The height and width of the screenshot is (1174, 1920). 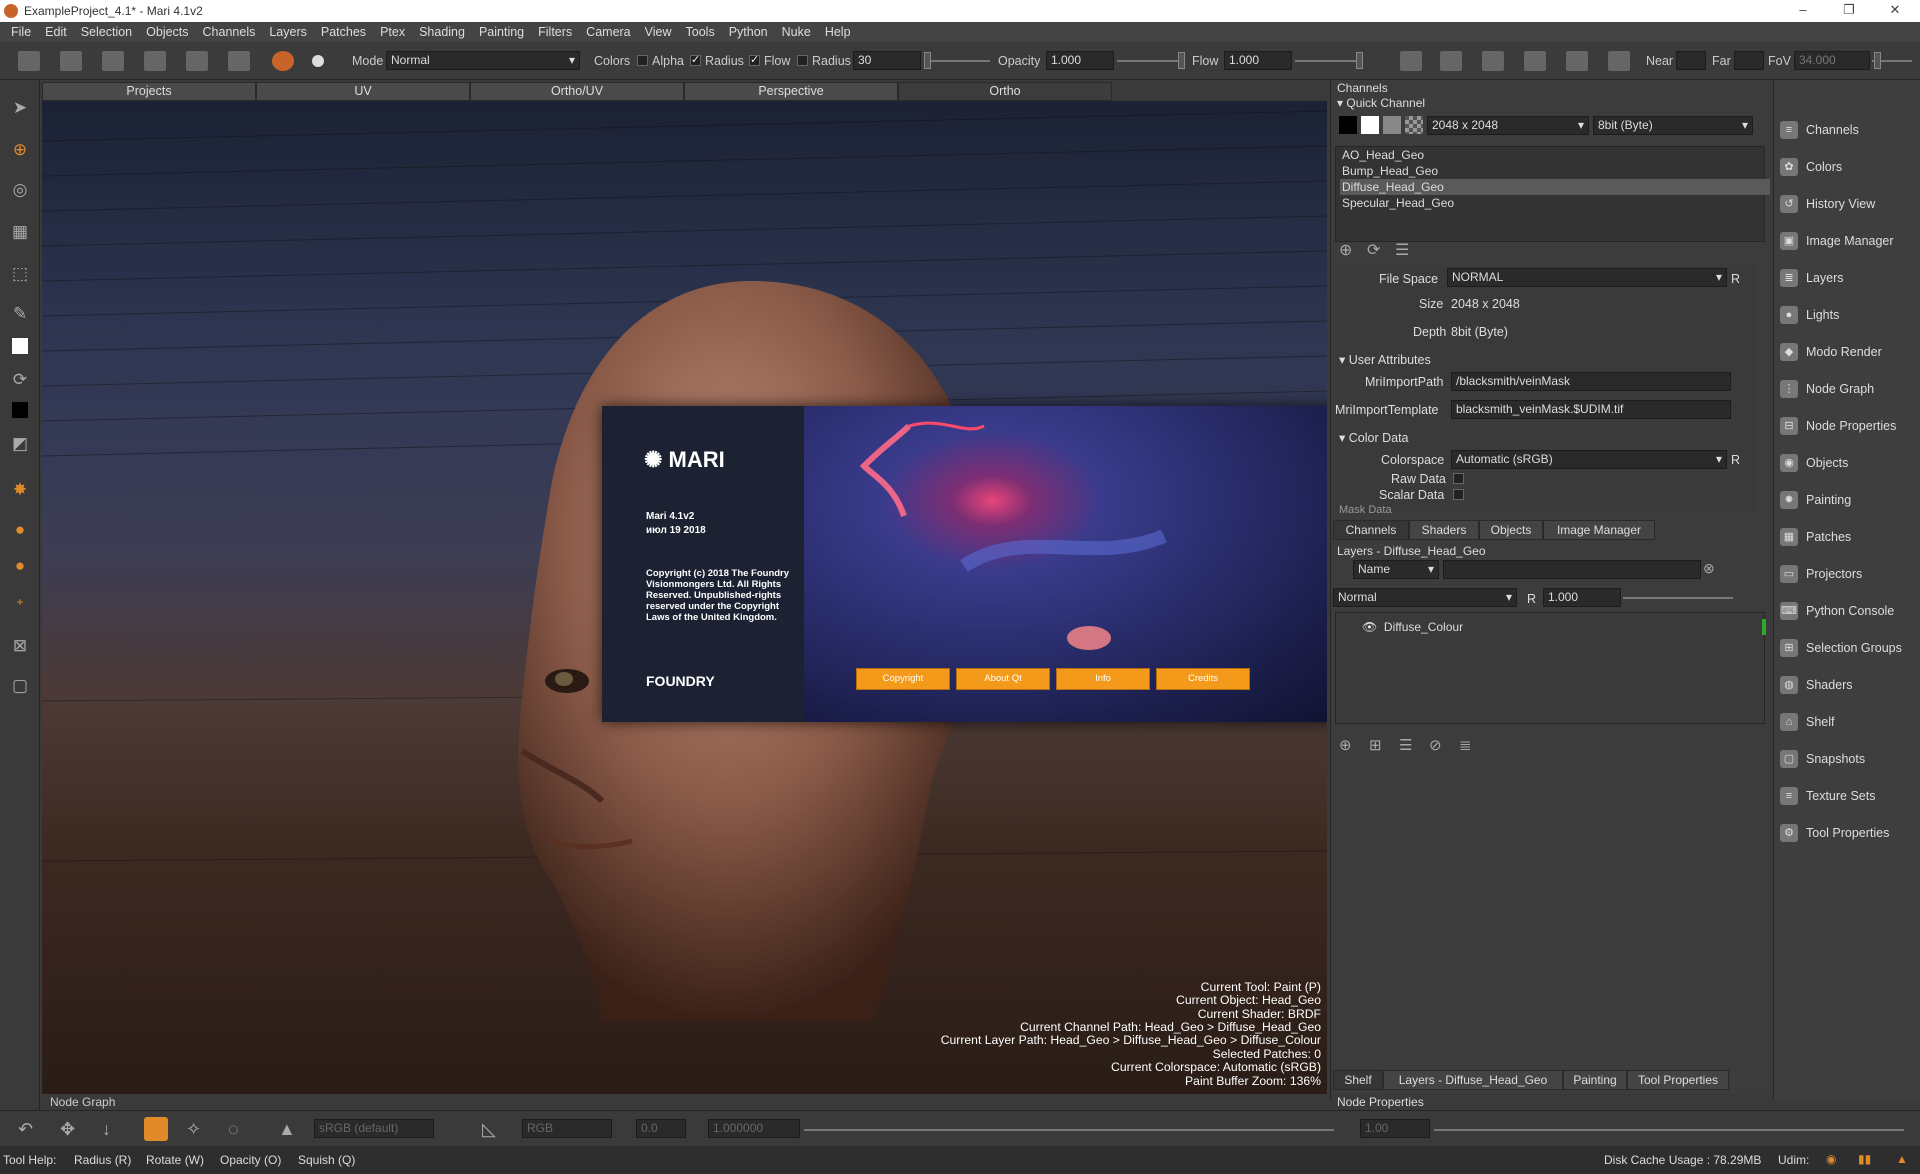 What do you see at coordinates (1508, 125) in the screenshot?
I see `channel-size-select: 2048 x 2048 ▾` at bounding box center [1508, 125].